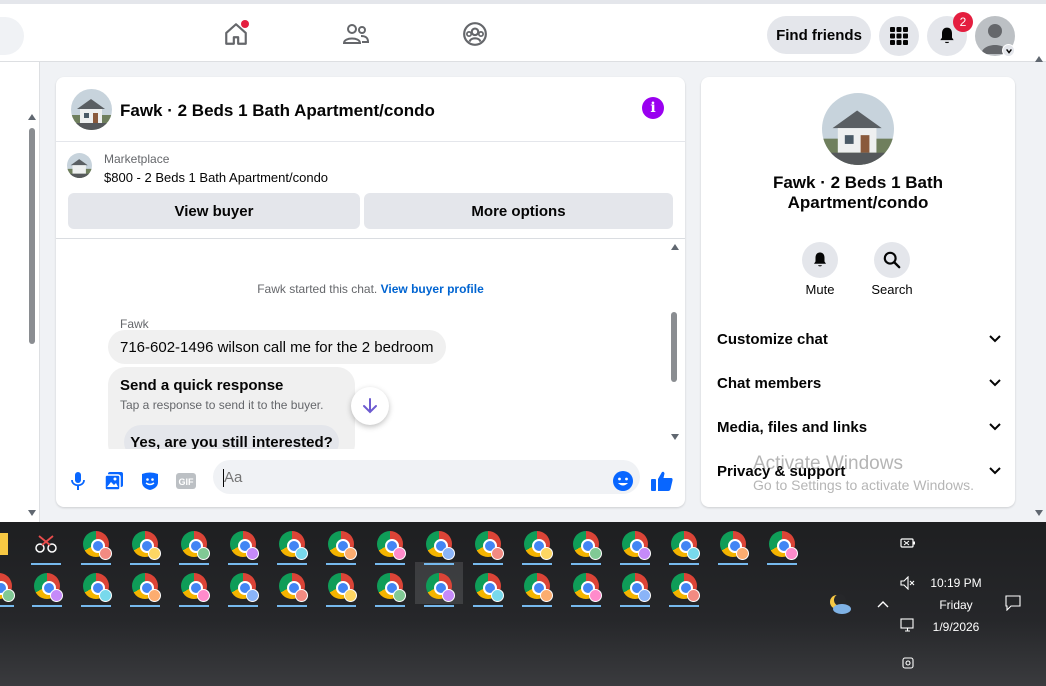  I want to click on chat-info-button: i, so click(653, 108).